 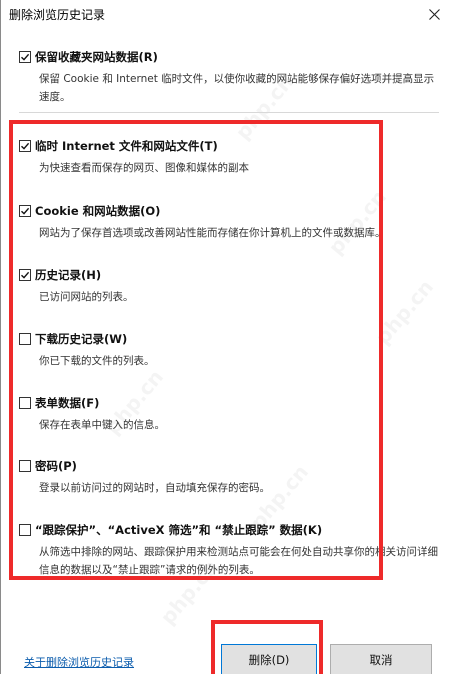 I want to click on option-row: 表单数据(F), so click(x=229, y=404).